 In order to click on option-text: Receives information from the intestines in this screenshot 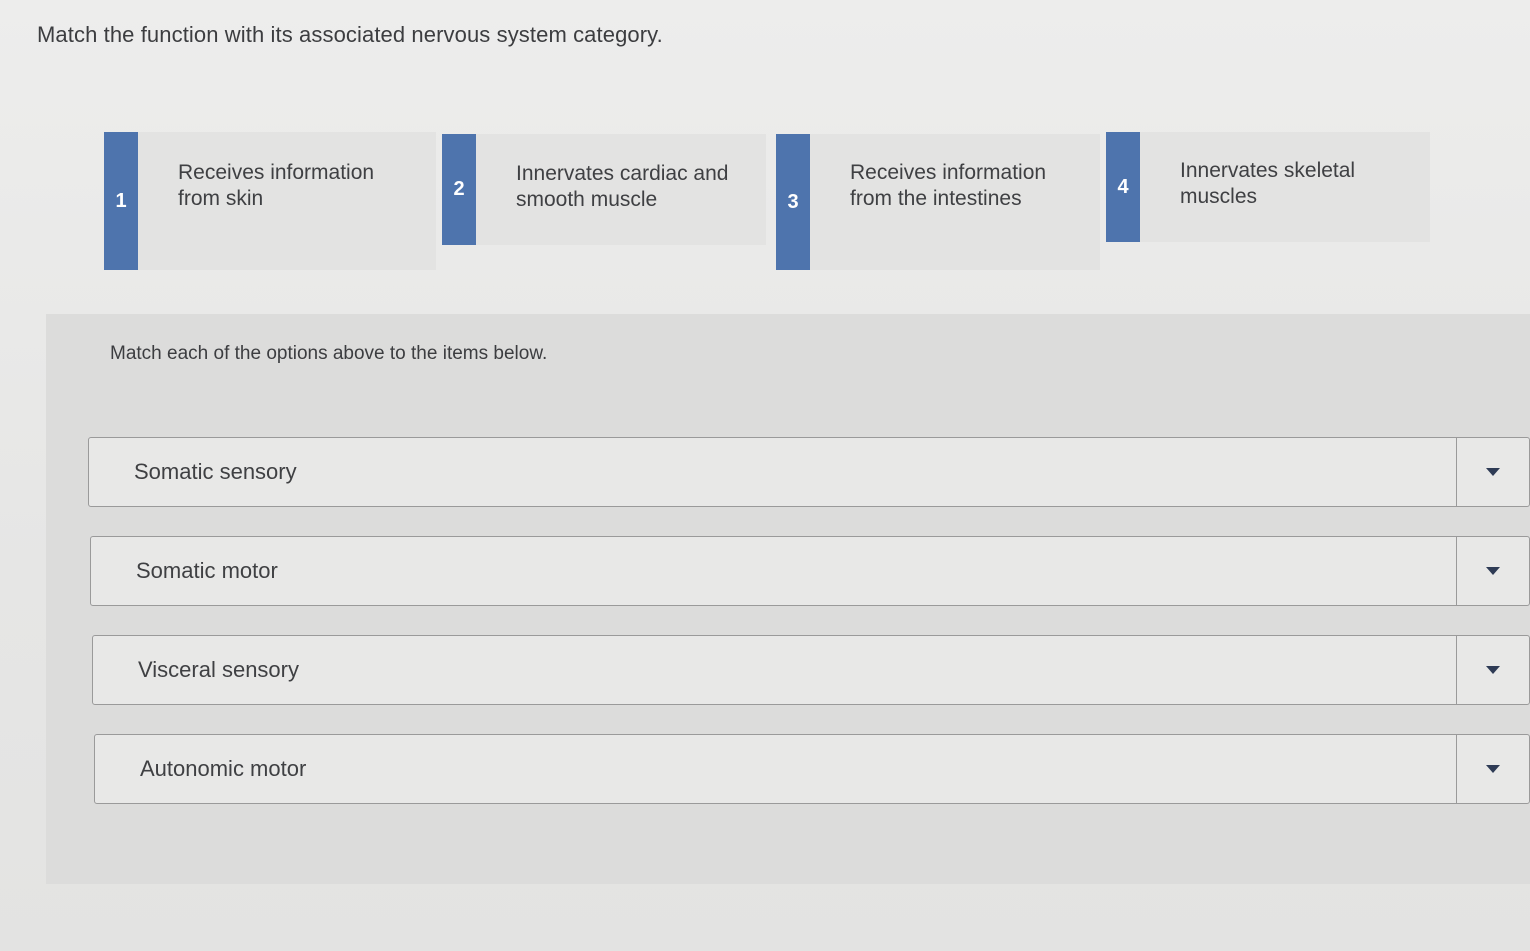, I will do `click(955, 202)`.